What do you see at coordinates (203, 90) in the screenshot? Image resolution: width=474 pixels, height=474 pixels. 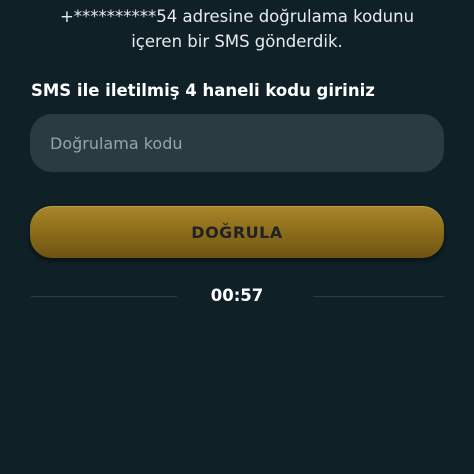 I see `code-field-label: SMS ile iletilmiş 4 haneli kodu giriniz` at bounding box center [203, 90].